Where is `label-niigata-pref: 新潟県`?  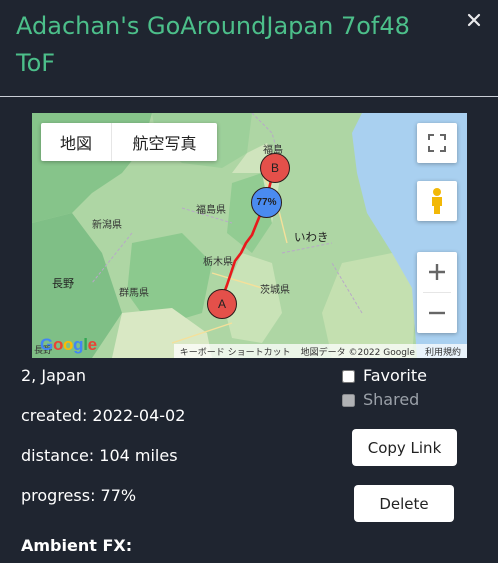 label-niigata-pref: 新潟県 is located at coordinates (107, 224).